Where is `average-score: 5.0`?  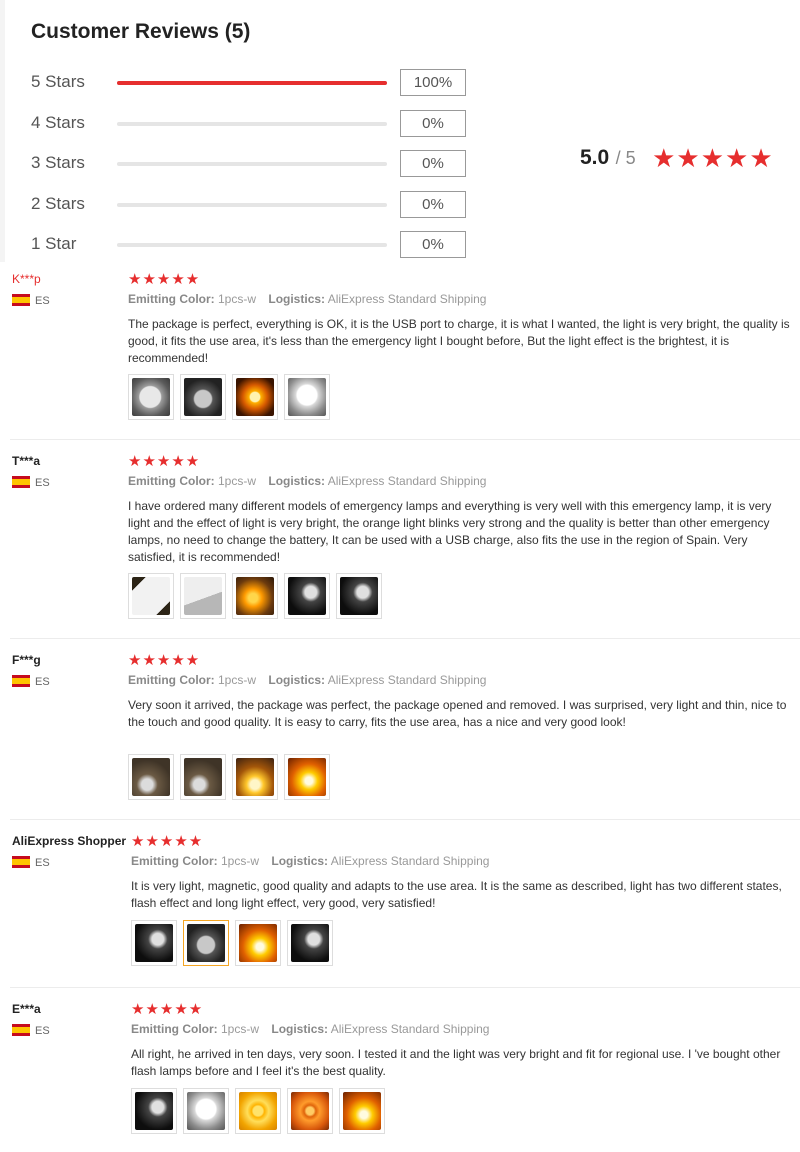 average-score: 5.0 is located at coordinates (595, 157).